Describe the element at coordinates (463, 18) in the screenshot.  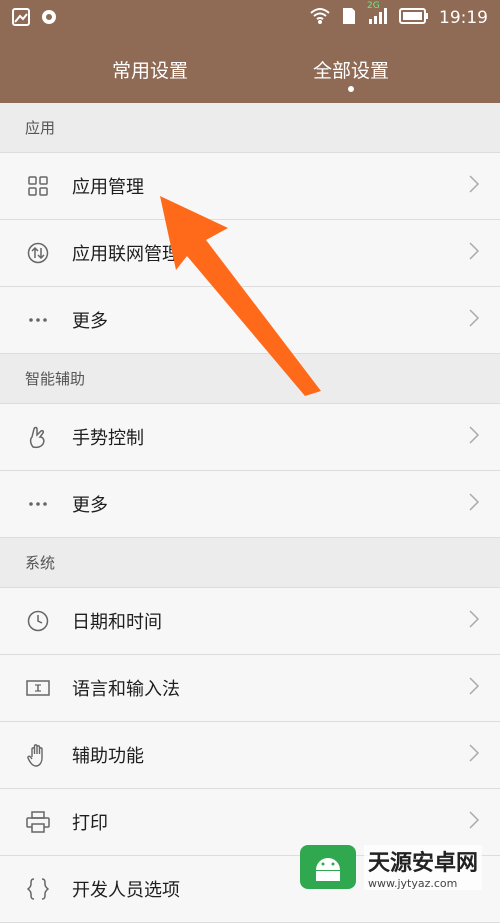
I see `status-time: 19:19` at that location.